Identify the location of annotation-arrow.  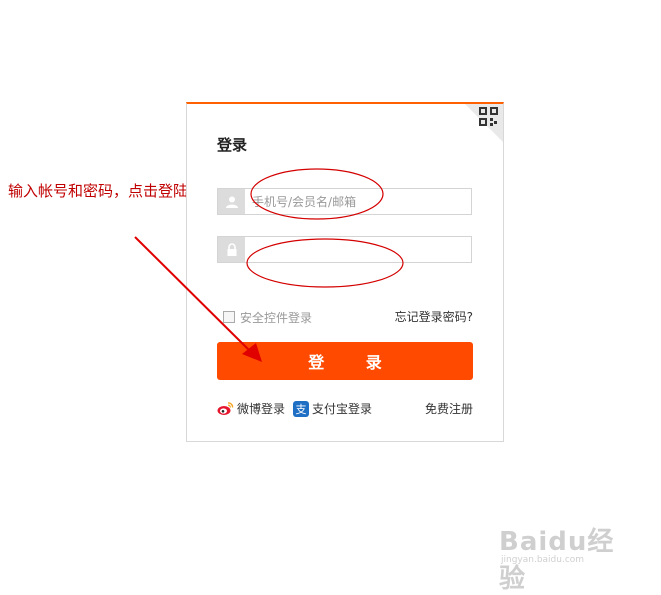
(198, 299).